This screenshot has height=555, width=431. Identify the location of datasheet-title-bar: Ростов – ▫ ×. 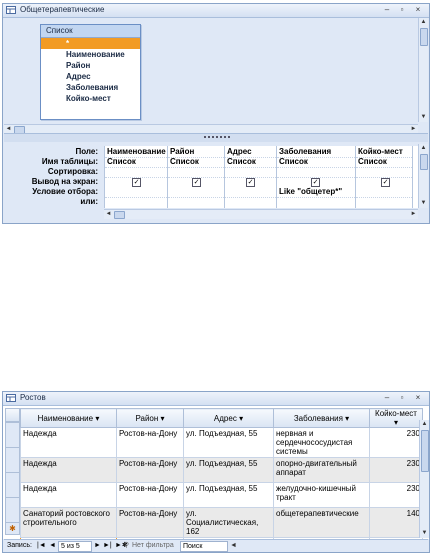
(216, 399).